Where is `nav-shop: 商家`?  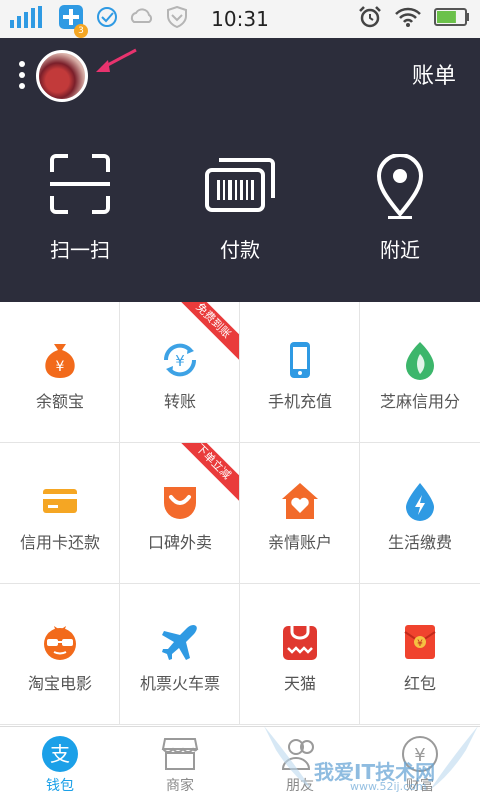 nav-shop: 商家 is located at coordinates (180, 763).